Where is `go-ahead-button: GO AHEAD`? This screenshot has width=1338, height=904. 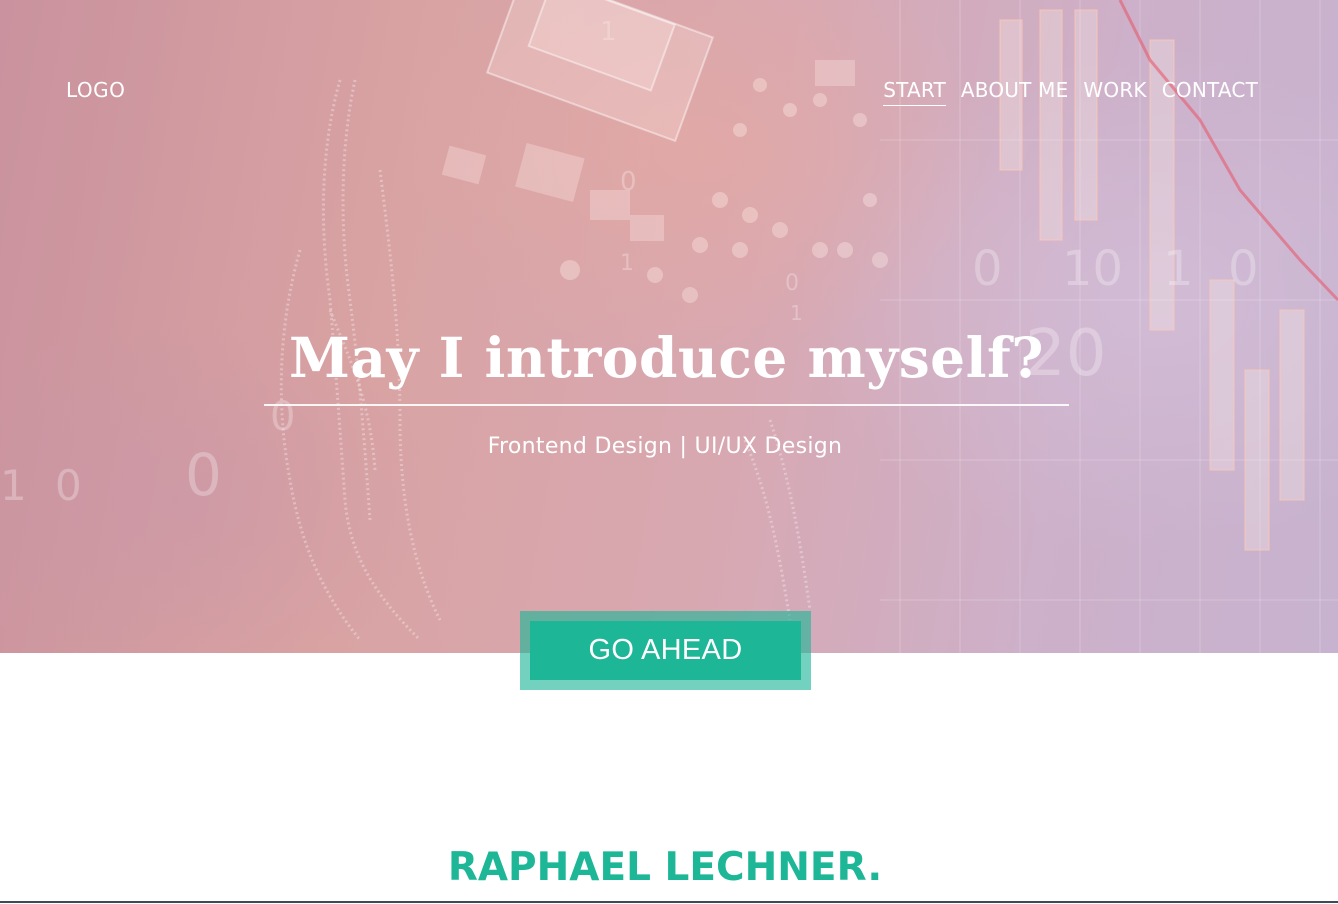 go-ahead-button: GO AHEAD is located at coordinates (665, 650).